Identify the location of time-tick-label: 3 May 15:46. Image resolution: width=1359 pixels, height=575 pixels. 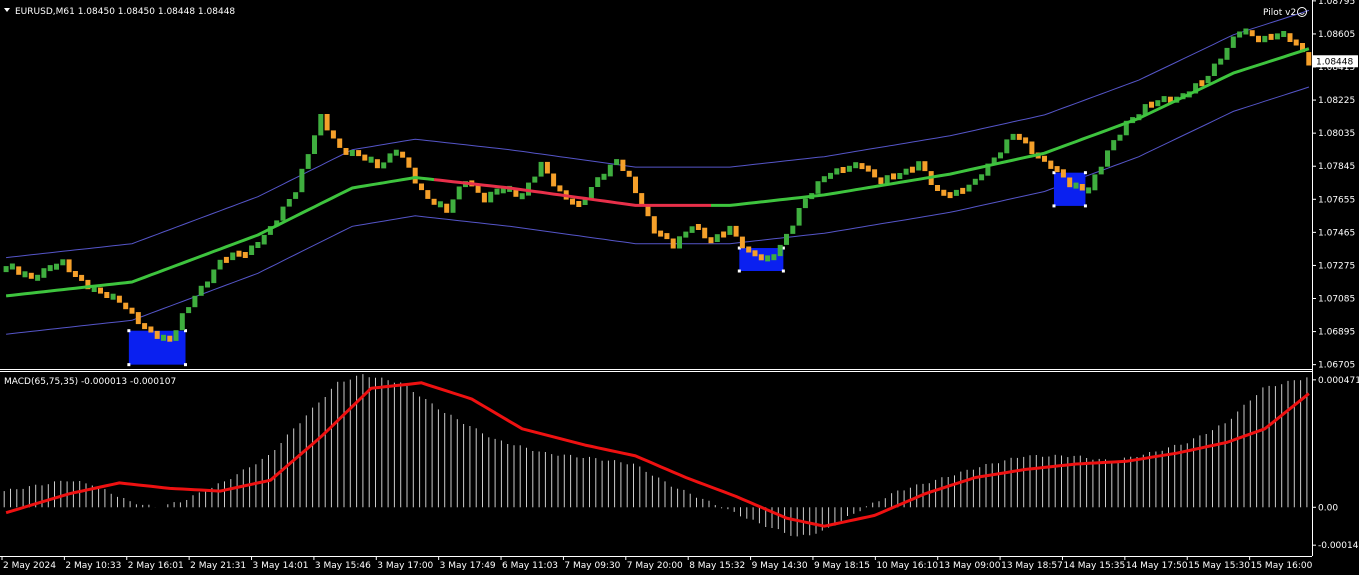
(343, 566).